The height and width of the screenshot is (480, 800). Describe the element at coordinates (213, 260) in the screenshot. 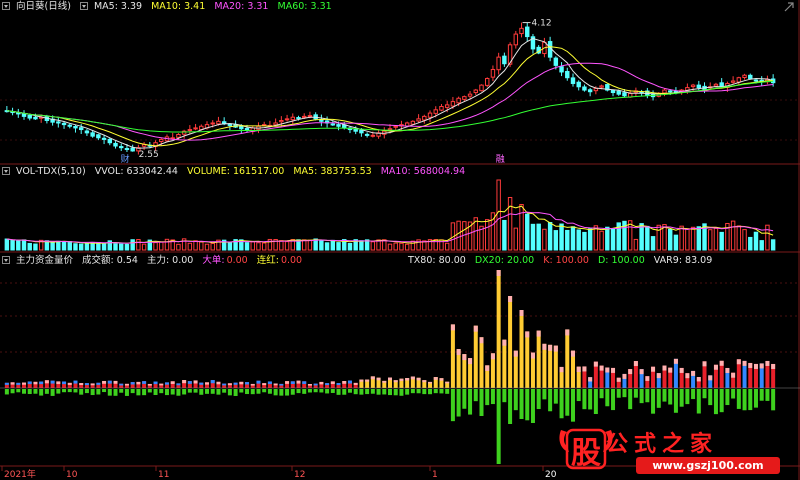

I see `dadan-label: 大单:` at that location.